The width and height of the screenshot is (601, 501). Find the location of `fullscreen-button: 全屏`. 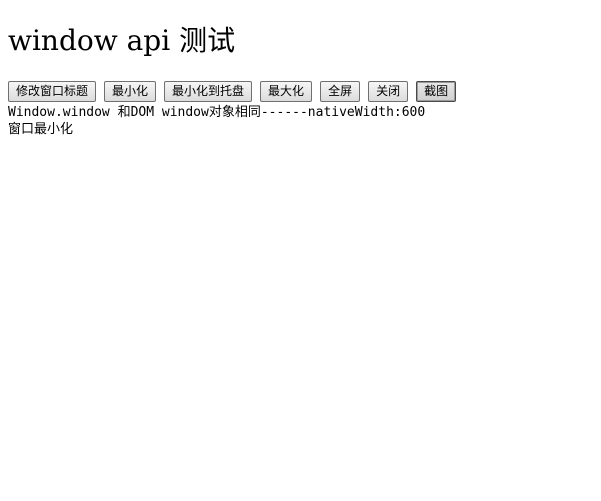

fullscreen-button: 全屏 is located at coordinates (340, 91).